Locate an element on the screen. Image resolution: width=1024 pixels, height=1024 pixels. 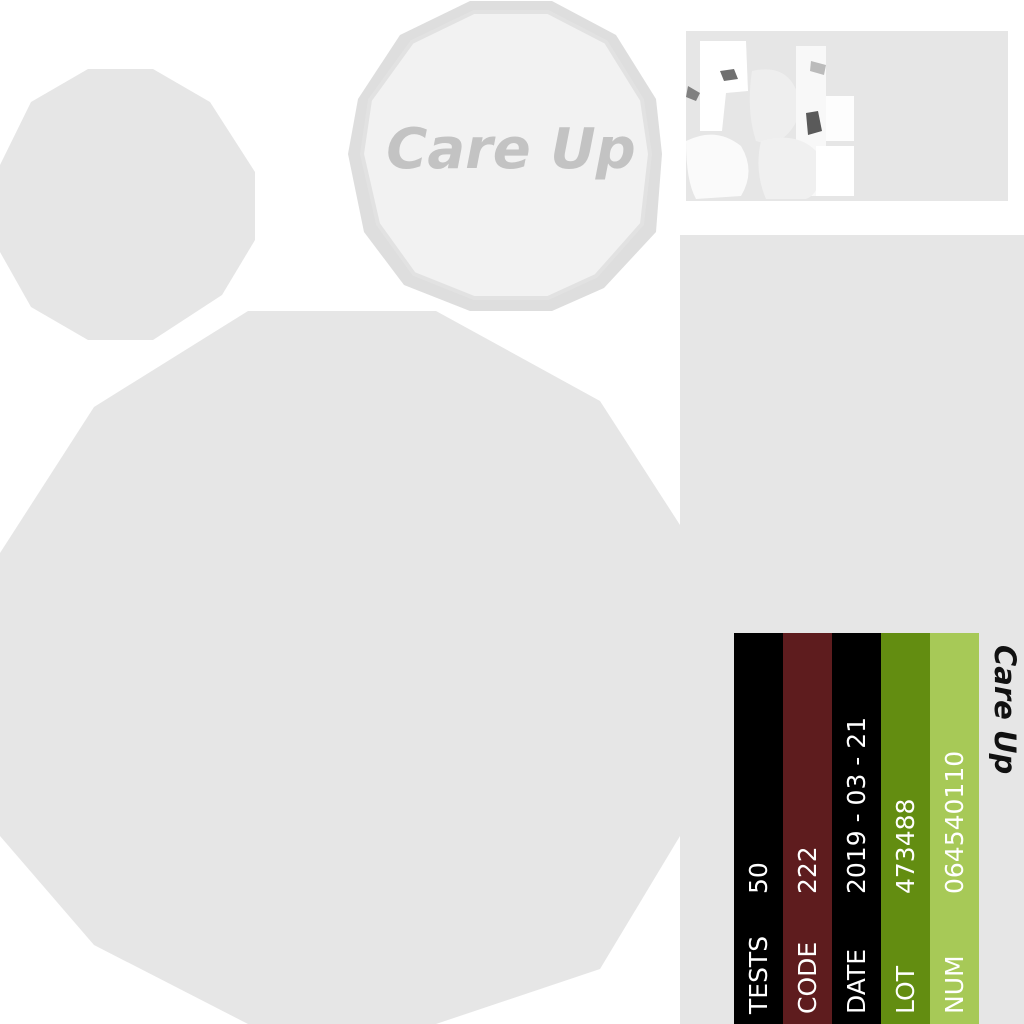
stripe-label: DATE is located at coordinates (856, 981).